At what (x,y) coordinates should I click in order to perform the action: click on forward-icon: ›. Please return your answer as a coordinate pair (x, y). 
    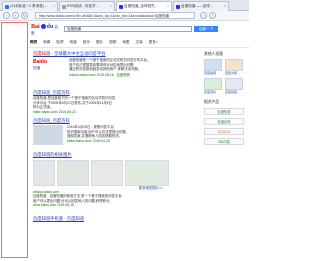
    Looking at the image, I should click on (15, 15).